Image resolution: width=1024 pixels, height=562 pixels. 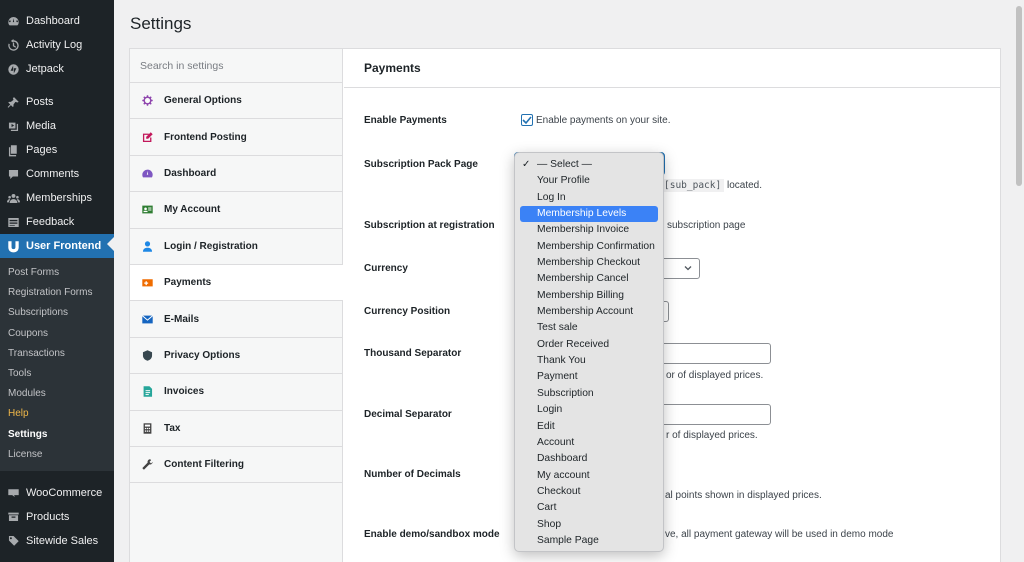 I want to click on dropdown-option: ✓ — Select —, so click(x=589, y=165).